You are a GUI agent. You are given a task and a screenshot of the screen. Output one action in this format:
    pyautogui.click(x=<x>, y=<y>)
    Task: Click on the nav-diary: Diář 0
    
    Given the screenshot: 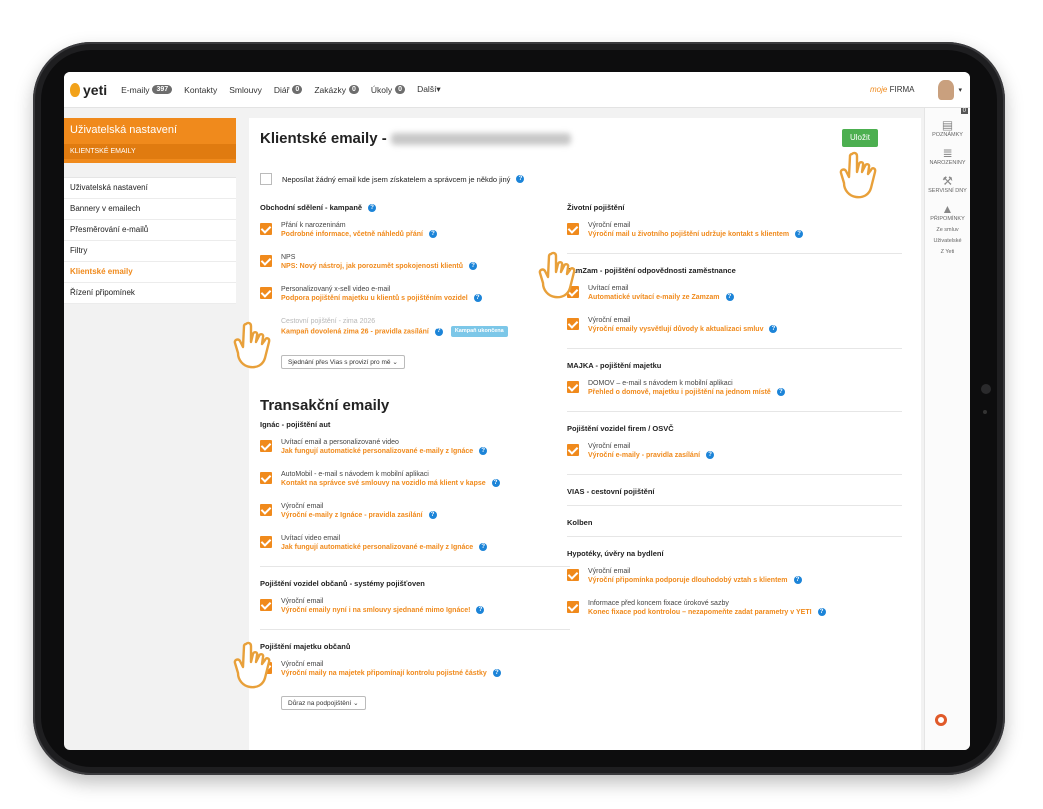 What is the action you would take?
    pyautogui.click(x=288, y=90)
    